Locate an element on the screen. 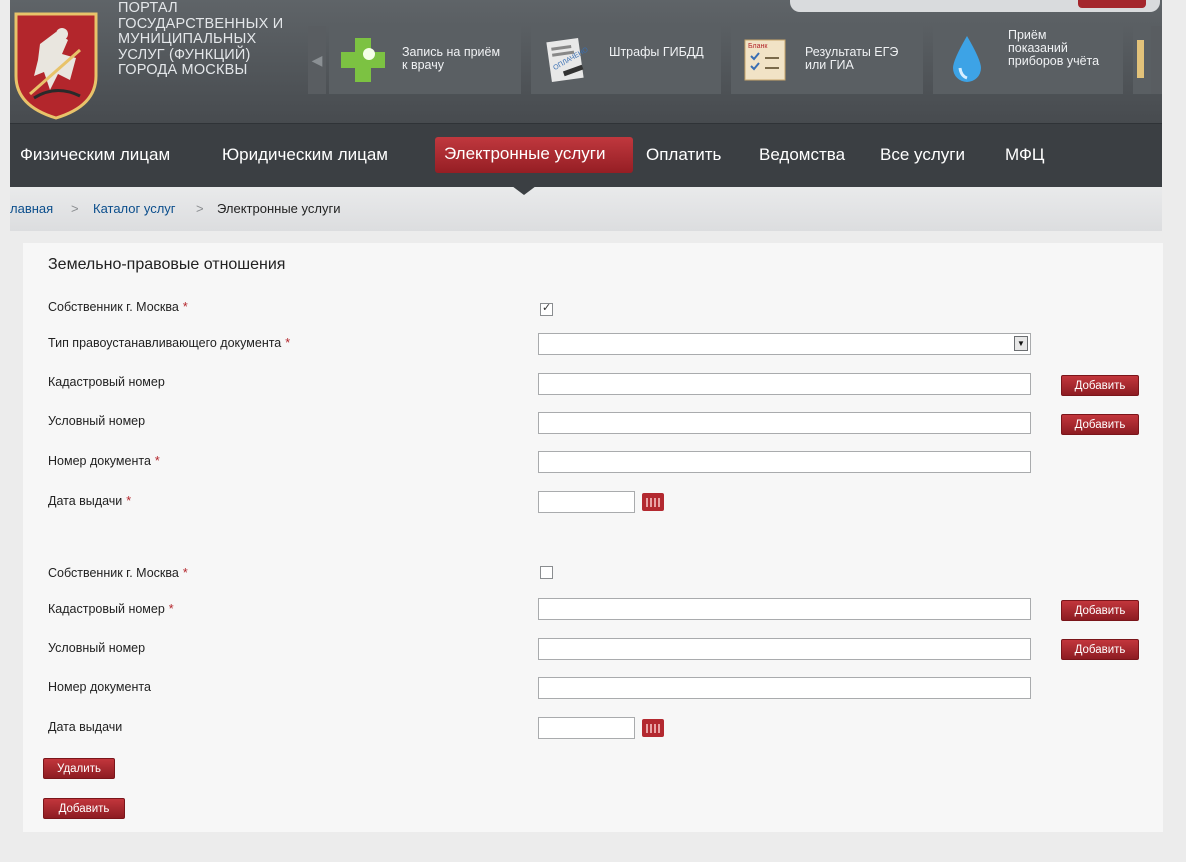 This screenshot has width=1186, height=862. cadastral-label: Кадастровый номер * is located at coordinates (111, 609).